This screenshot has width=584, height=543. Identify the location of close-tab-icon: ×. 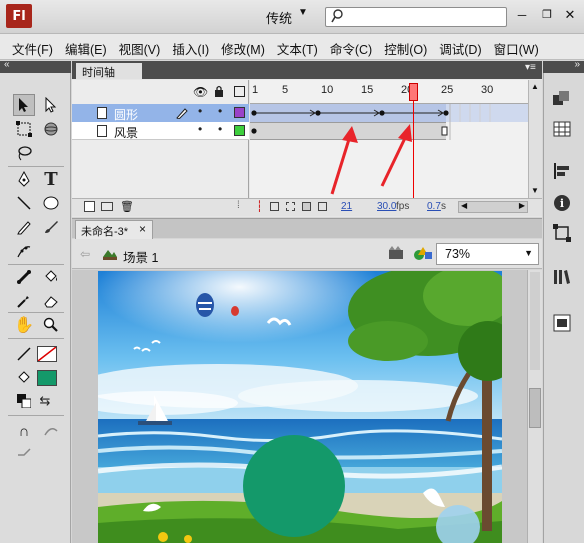
(142, 229).